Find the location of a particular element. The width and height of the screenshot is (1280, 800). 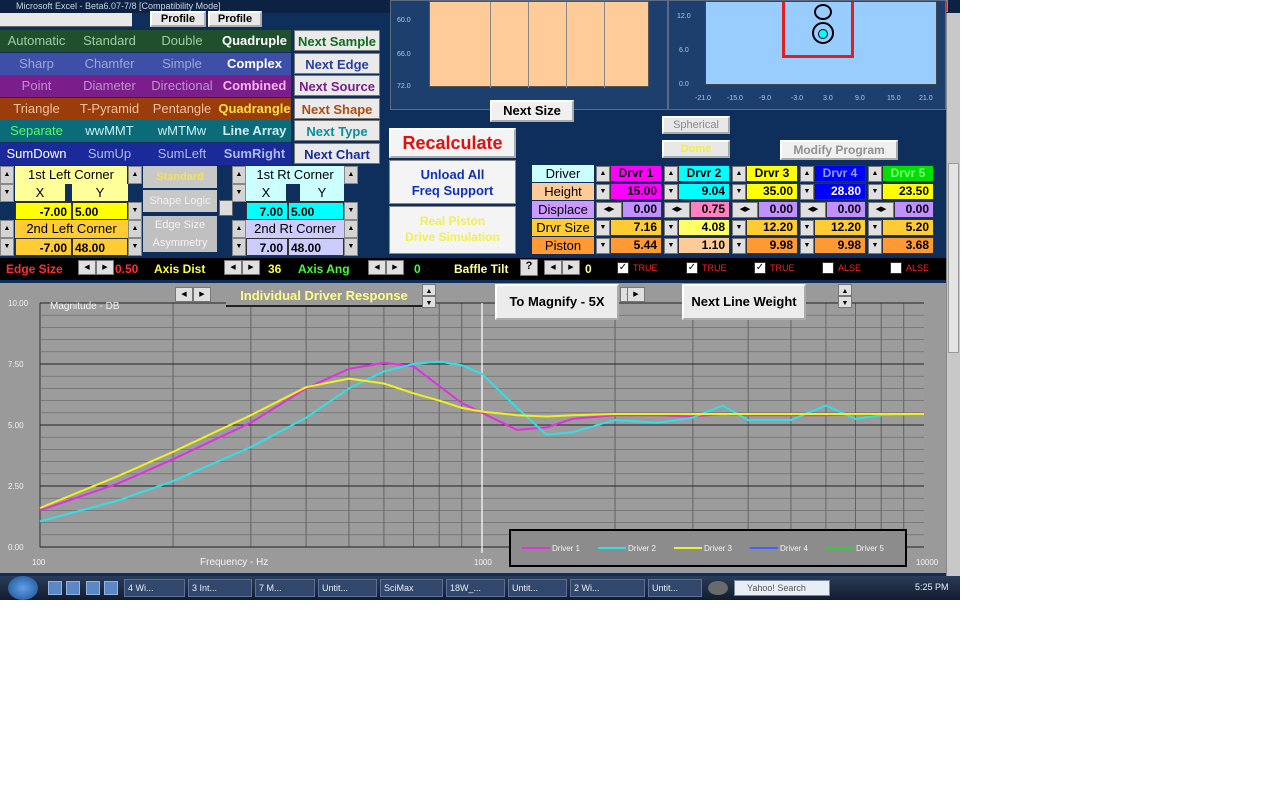

mode-option-pentangle: Pentangle is located at coordinates (182, 108).